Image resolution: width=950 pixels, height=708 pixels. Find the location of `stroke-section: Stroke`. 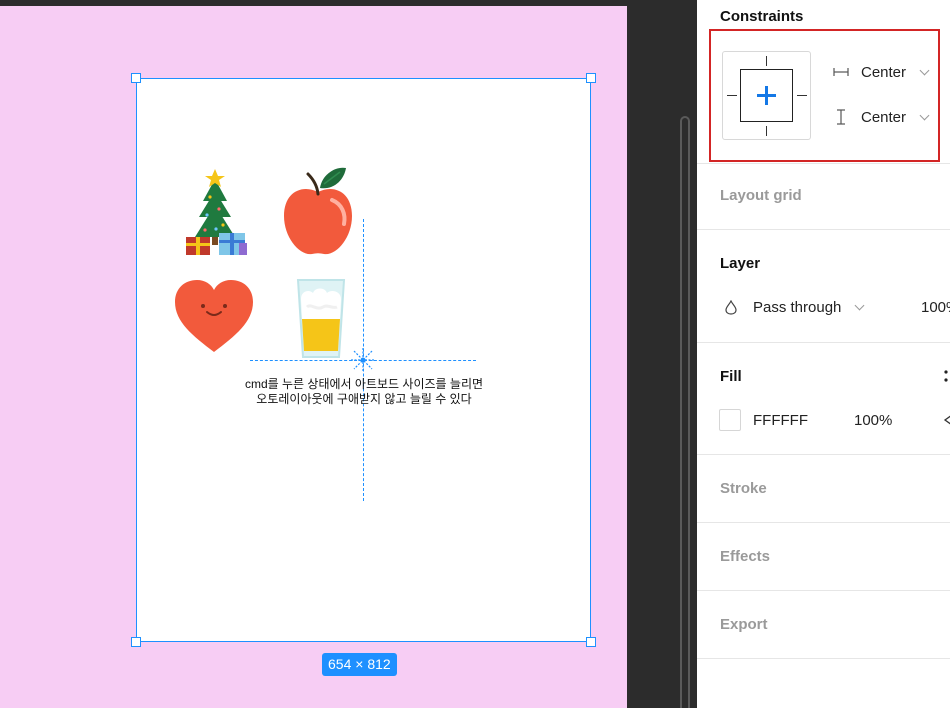

stroke-section: Stroke is located at coordinates (823, 489).